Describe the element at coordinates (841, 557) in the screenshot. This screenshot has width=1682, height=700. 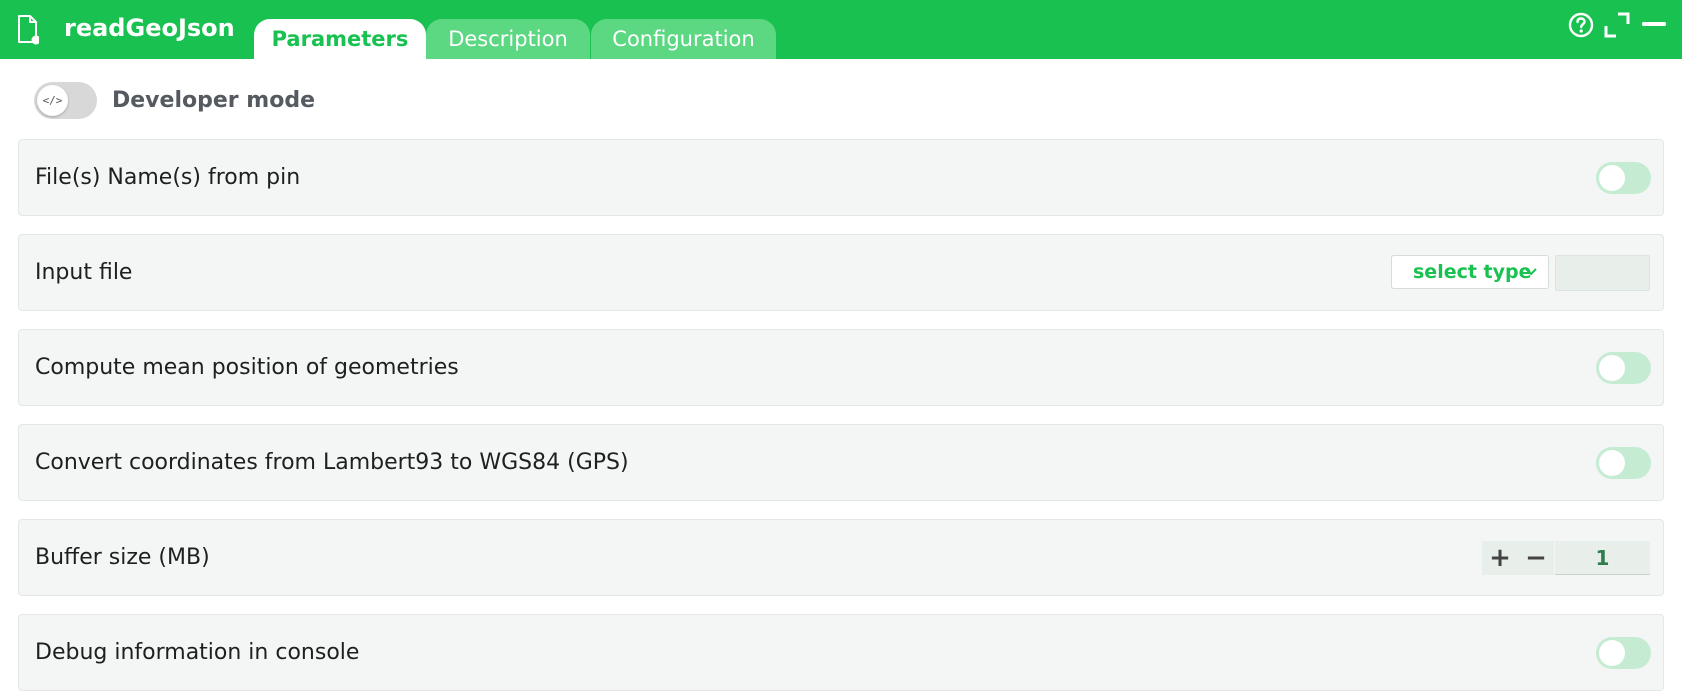
I see `param-row-buffer-size: Buffer size (MB) + − 1` at that location.